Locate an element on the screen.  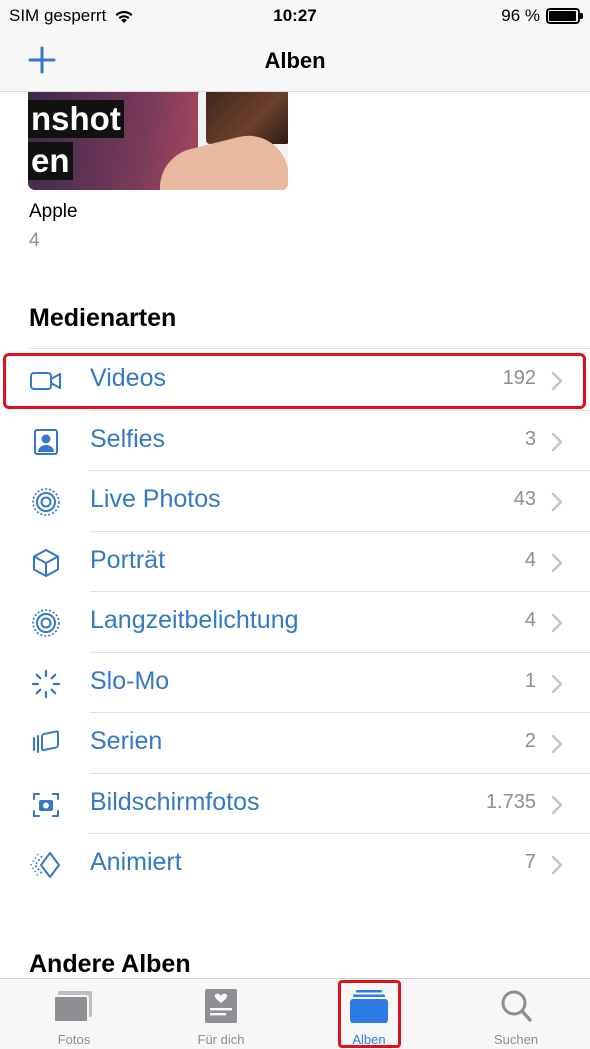
status-bar: SIM gesperrt 10:27 96 % is located at coordinates (295, 16).